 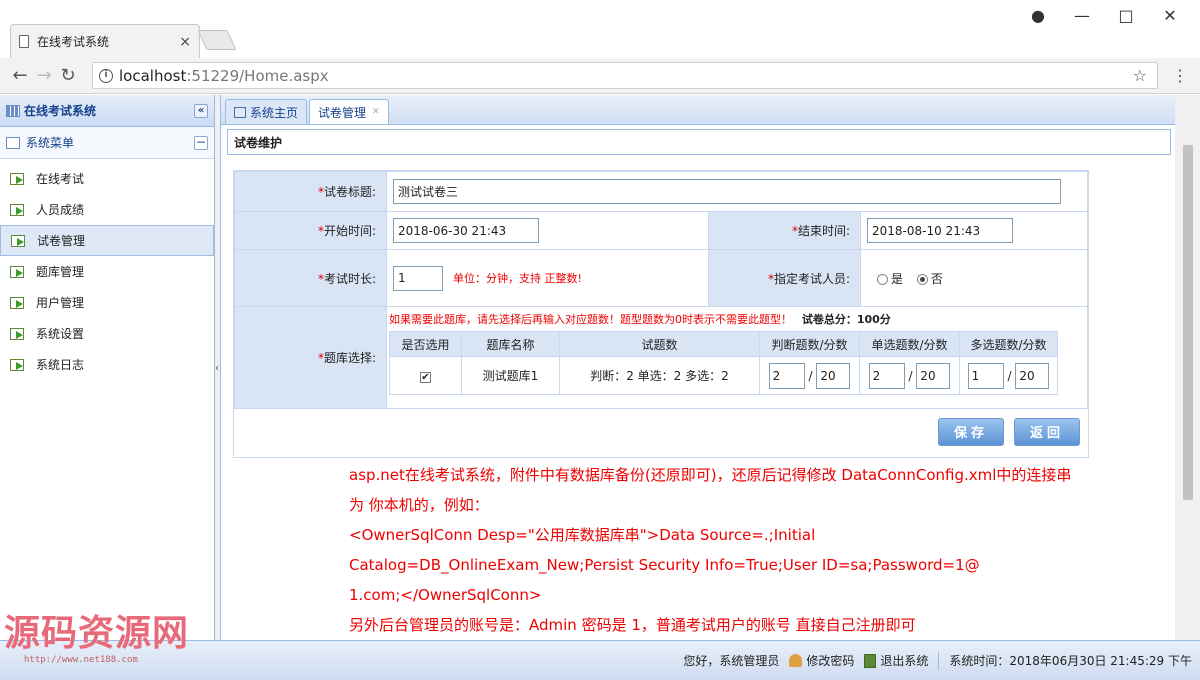 I want to click on multi-score-input: 20, so click(x=1032, y=375).